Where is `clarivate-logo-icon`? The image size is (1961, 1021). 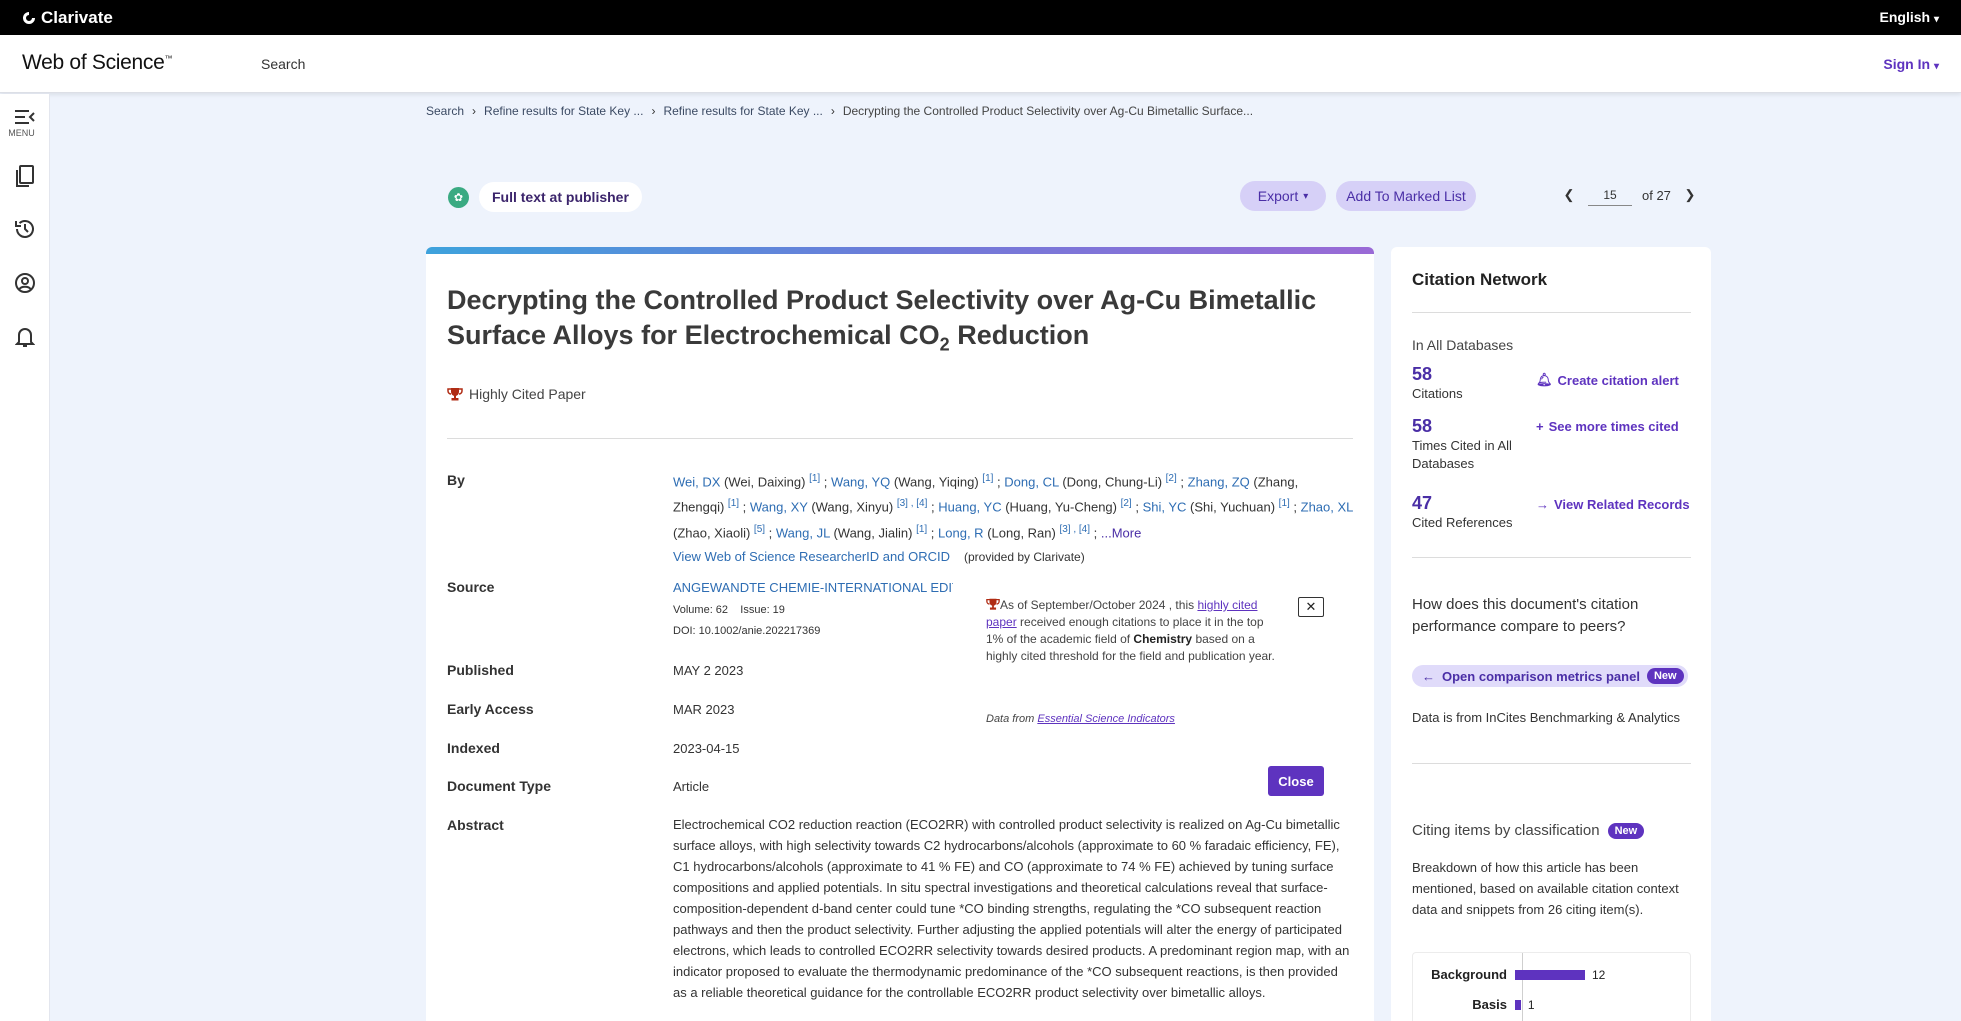 clarivate-logo-icon is located at coordinates (29, 18).